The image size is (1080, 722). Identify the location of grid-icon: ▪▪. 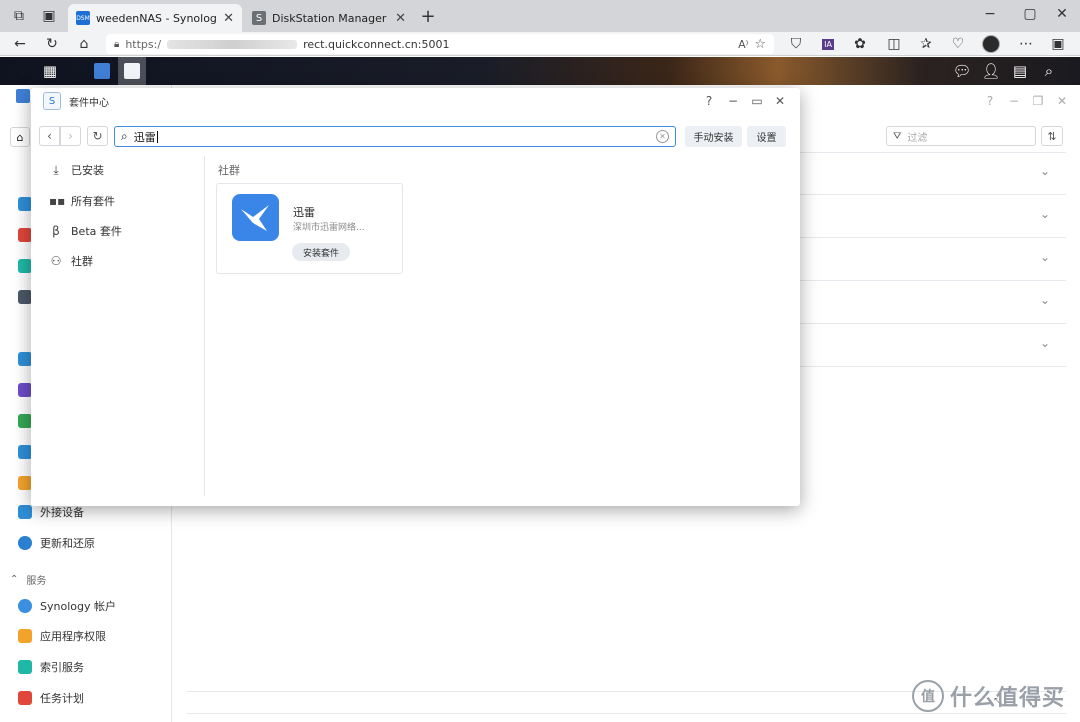
(57, 201).